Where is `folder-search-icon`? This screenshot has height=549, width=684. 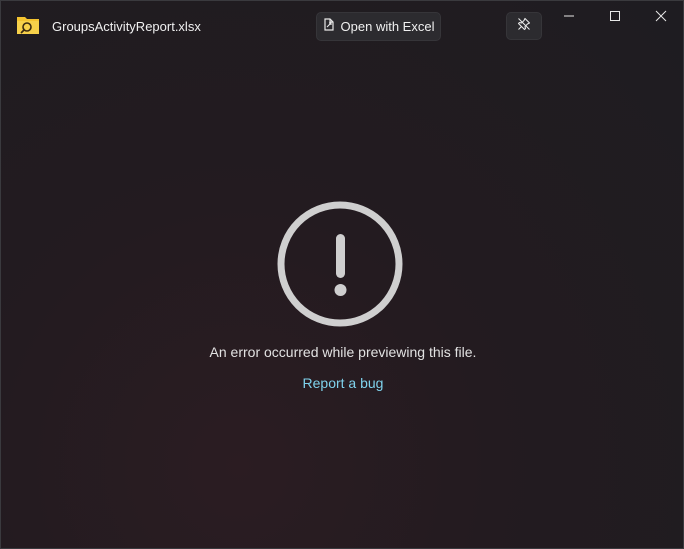
folder-search-icon is located at coordinates (28, 25).